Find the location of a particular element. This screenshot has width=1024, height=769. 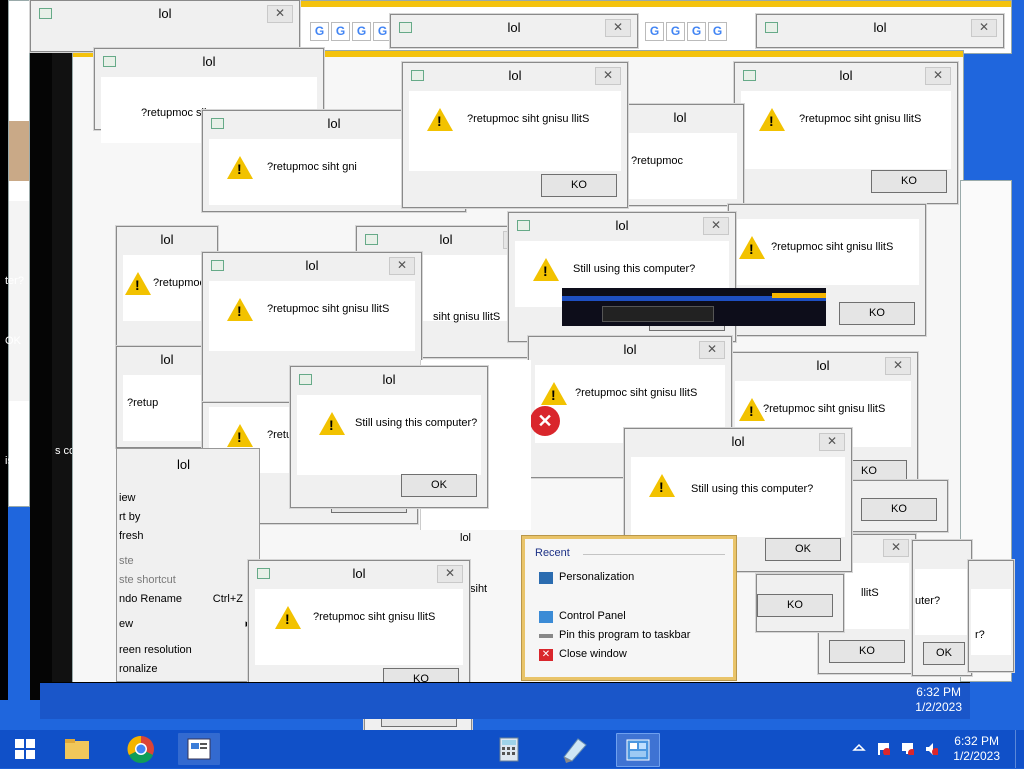

network-icon is located at coordinates (907, 748).